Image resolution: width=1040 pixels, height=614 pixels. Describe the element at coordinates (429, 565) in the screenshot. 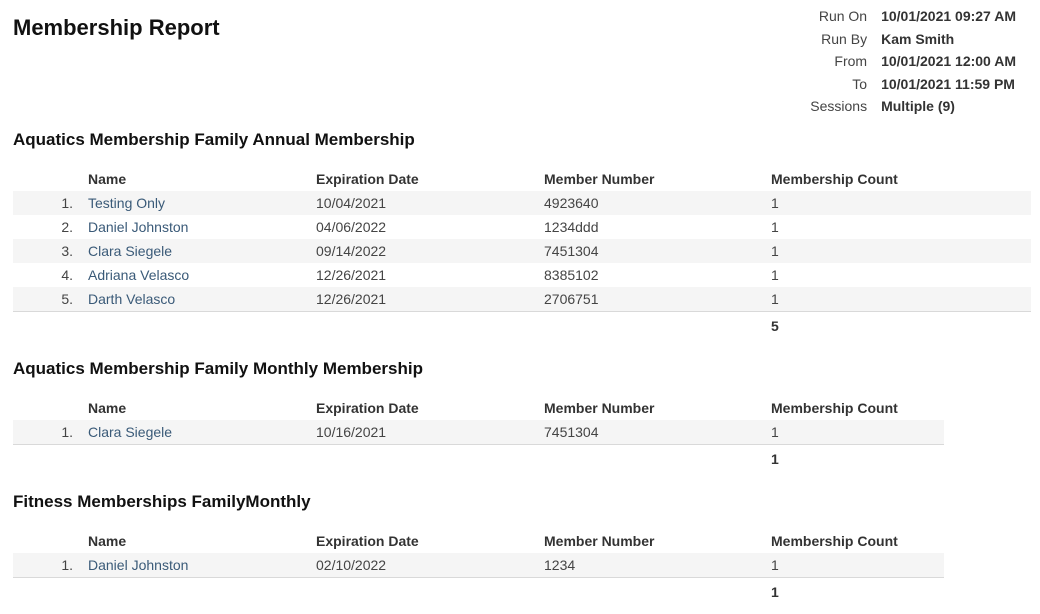

I see `expiration-date: 02/10/2022` at that location.